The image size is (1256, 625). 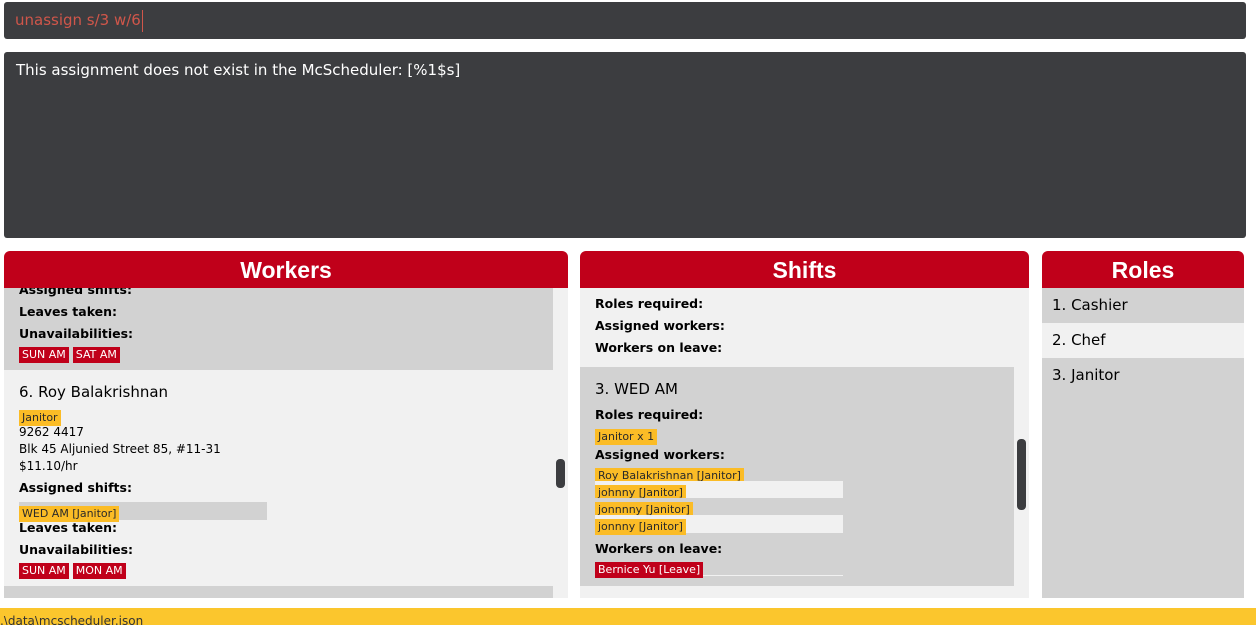 What do you see at coordinates (560, 473) in the screenshot?
I see `workers-scrollbar` at bounding box center [560, 473].